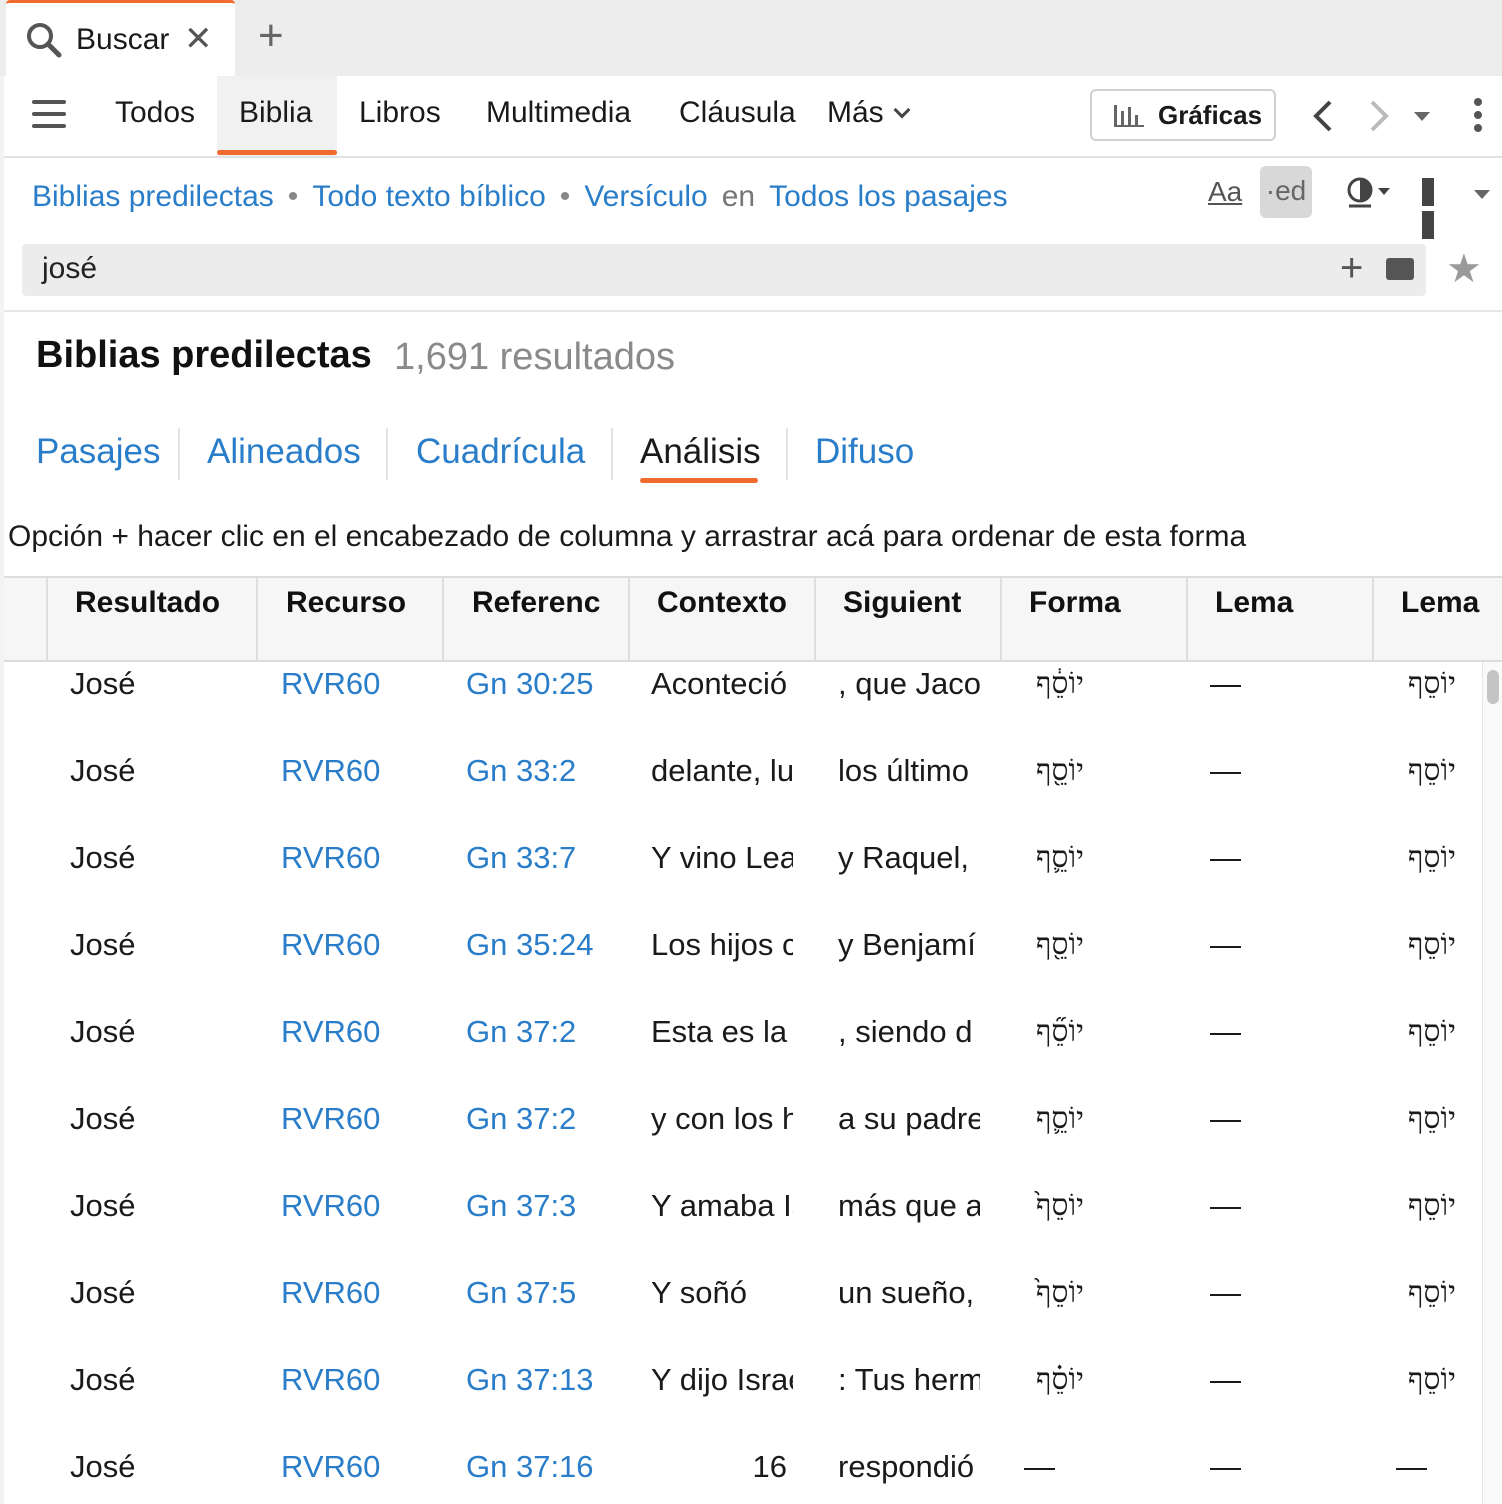 This screenshot has height=1504, width=1502. Describe the element at coordinates (888, 196) in the screenshot. I see `scope-range-link: Todos los pasajes` at that location.